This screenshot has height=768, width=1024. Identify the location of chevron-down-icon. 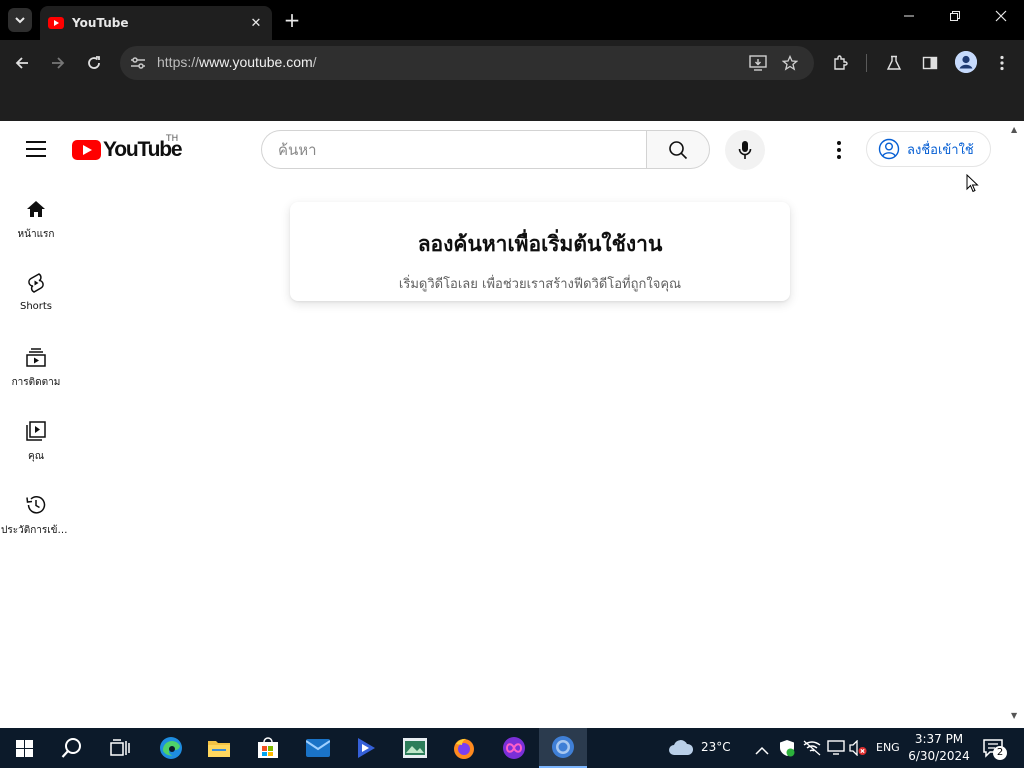
(20, 20).